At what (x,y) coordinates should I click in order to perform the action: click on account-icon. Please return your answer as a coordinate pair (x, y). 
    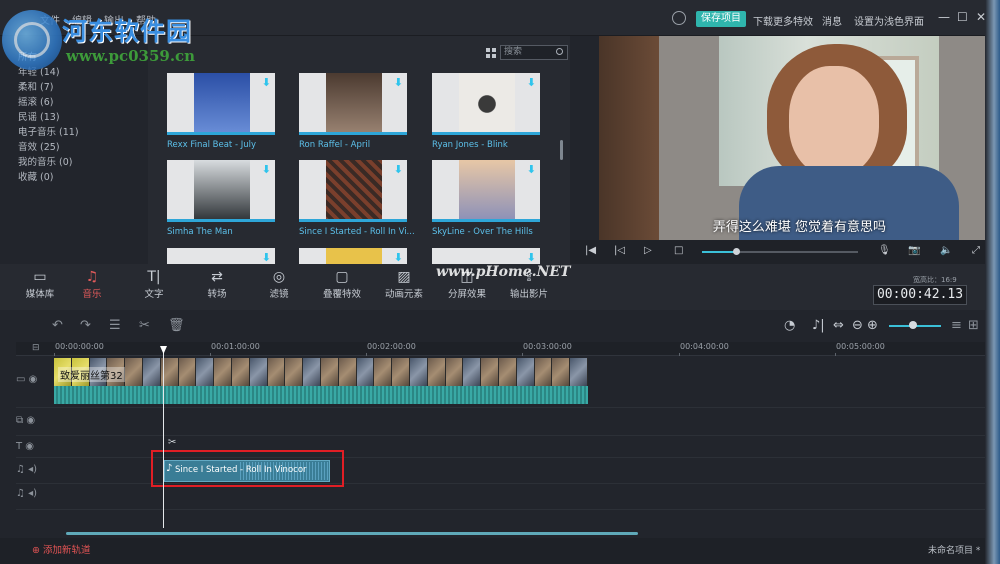
    Looking at the image, I should click on (679, 18).